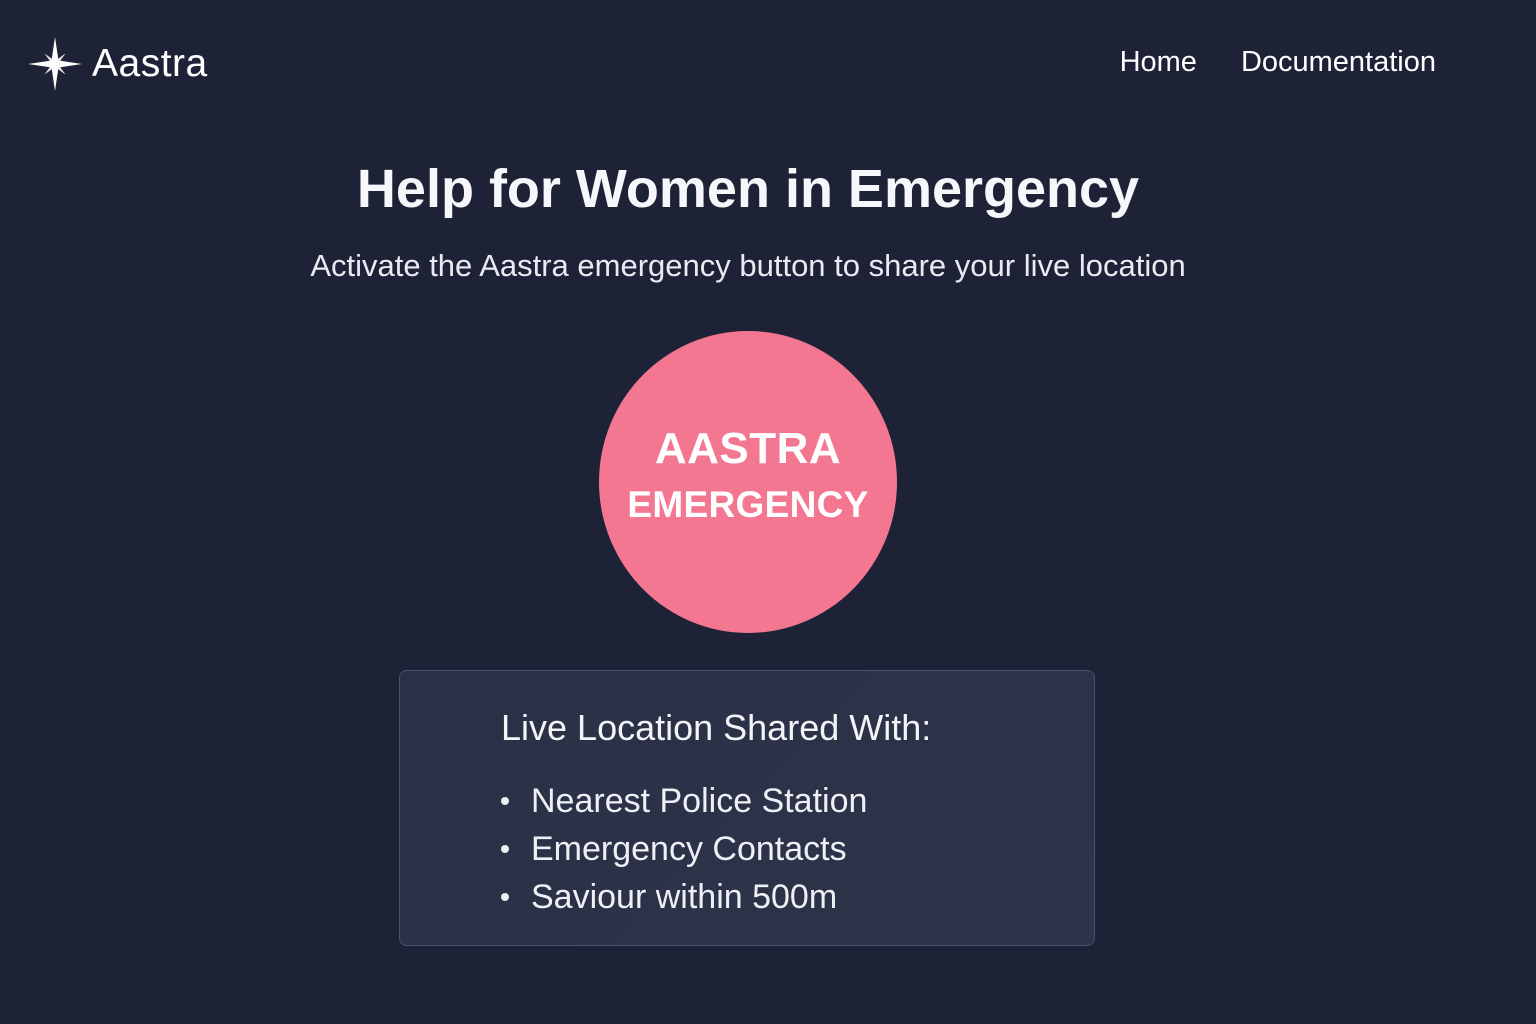 This screenshot has width=1536, height=1024. I want to click on four-point-star-icon, so click(55, 64).